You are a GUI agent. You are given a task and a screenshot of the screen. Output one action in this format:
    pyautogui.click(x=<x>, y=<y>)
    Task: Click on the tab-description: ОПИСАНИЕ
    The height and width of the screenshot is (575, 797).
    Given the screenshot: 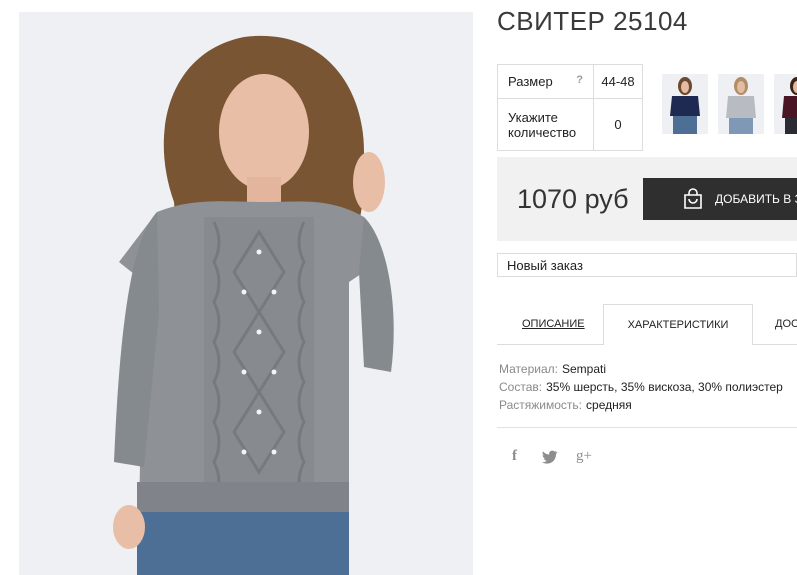 What is the action you would take?
    pyautogui.click(x=553, y=324)
    